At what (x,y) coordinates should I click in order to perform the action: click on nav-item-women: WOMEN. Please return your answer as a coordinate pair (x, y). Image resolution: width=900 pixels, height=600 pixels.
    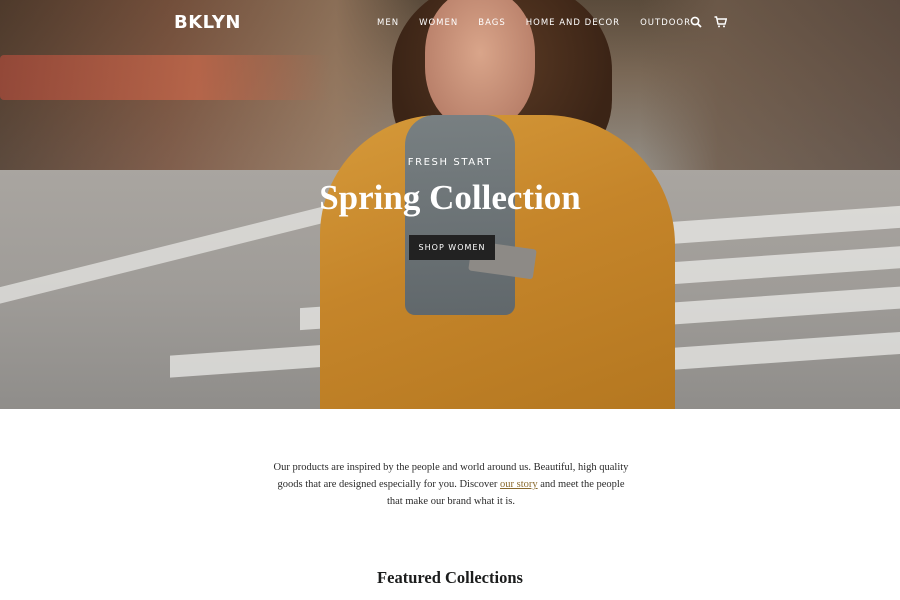
    Looking at the image, I should click on (438, 23).